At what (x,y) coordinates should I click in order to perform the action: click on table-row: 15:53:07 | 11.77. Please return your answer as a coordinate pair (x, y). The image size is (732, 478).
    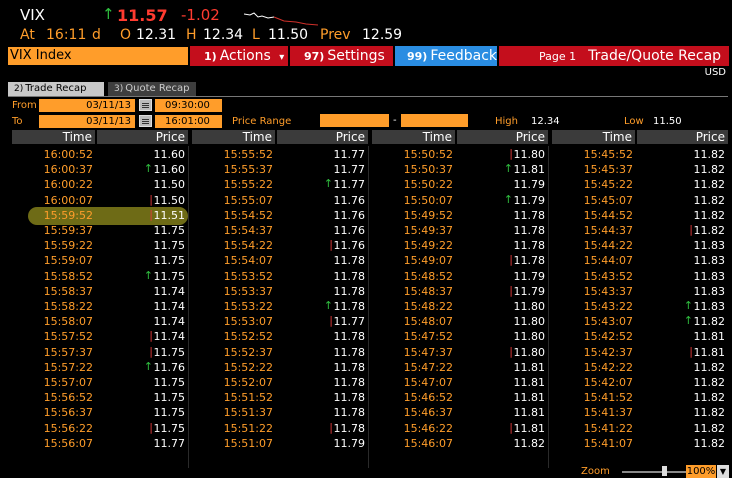
    Looking at the image, I should click on (280, 320).